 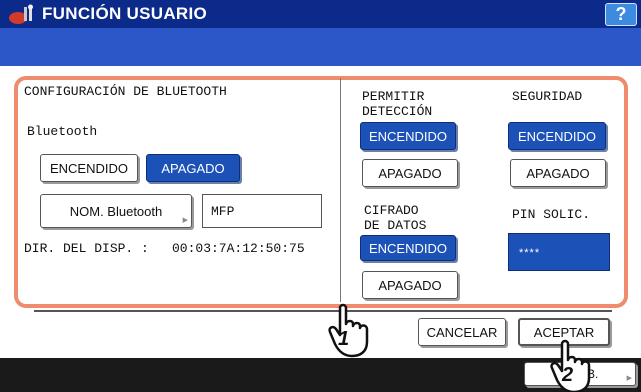 I want to click on security-label: SEGURIDAD, so click(x=547, y=96).